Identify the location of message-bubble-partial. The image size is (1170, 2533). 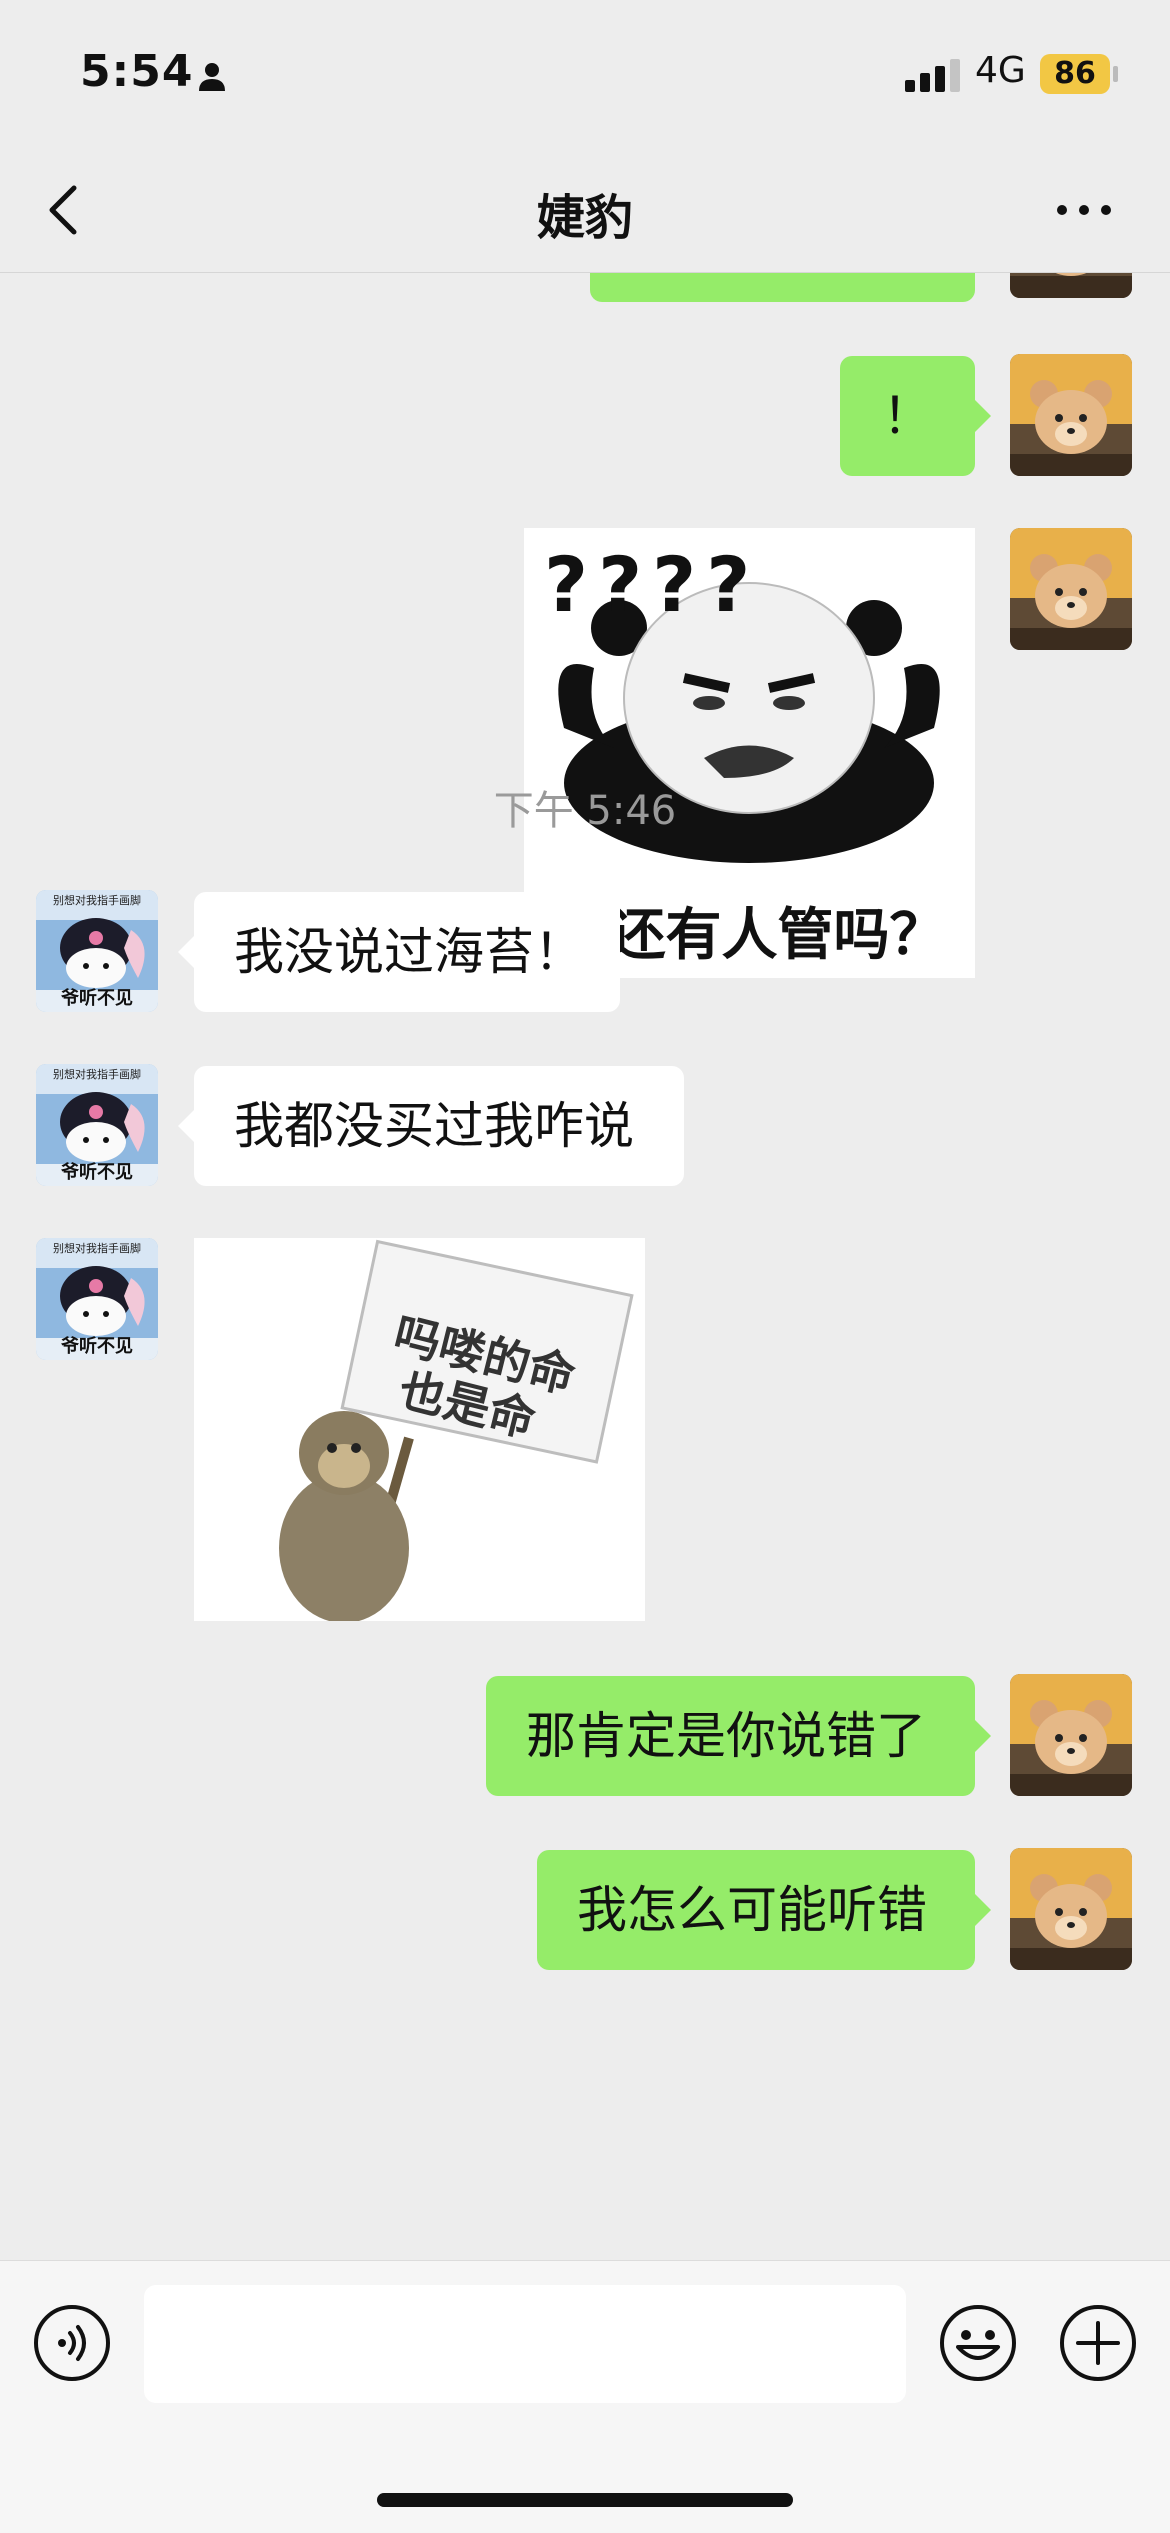
(782, 287).